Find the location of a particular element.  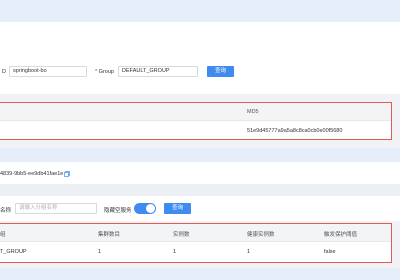

hide-empty-toggle is located at coordinates (145, 208).